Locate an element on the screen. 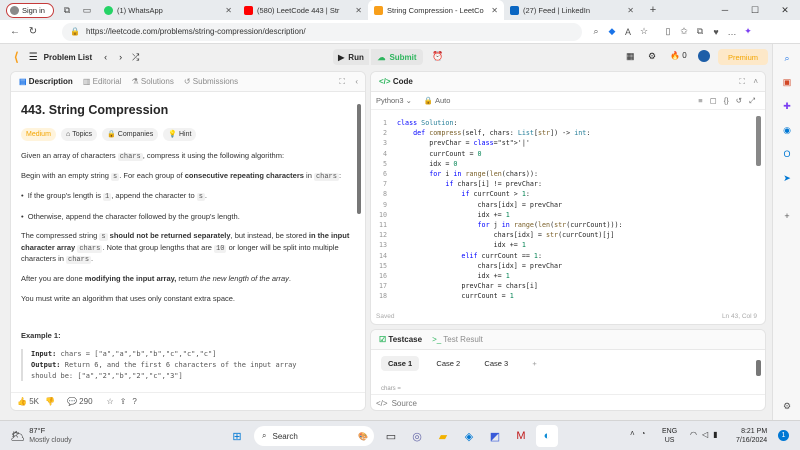 The height and width of the screenshot is (450, 800). chevron-up-icon: ˄ is located at coordinates (632, 433).